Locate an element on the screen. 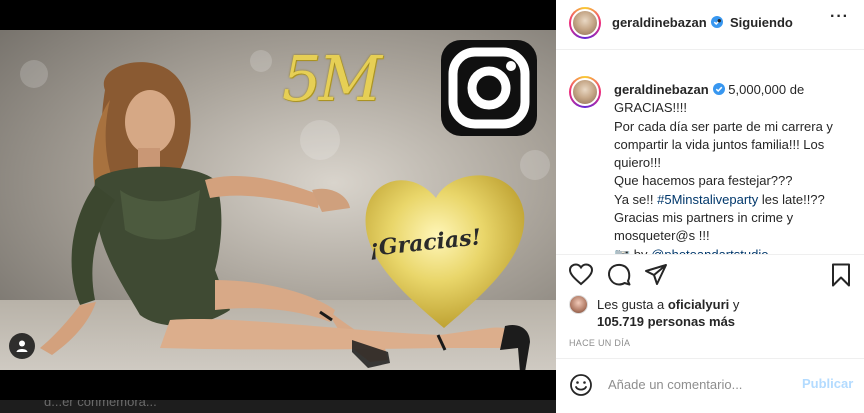  comment-input is located at coordinates (708, 384).